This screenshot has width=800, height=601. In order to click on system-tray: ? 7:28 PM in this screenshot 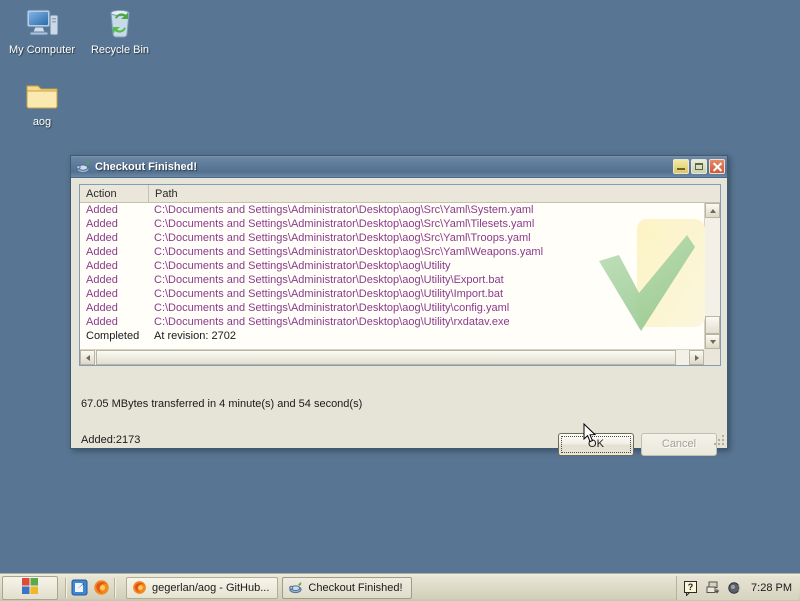, I will do `click(737, 587)`.